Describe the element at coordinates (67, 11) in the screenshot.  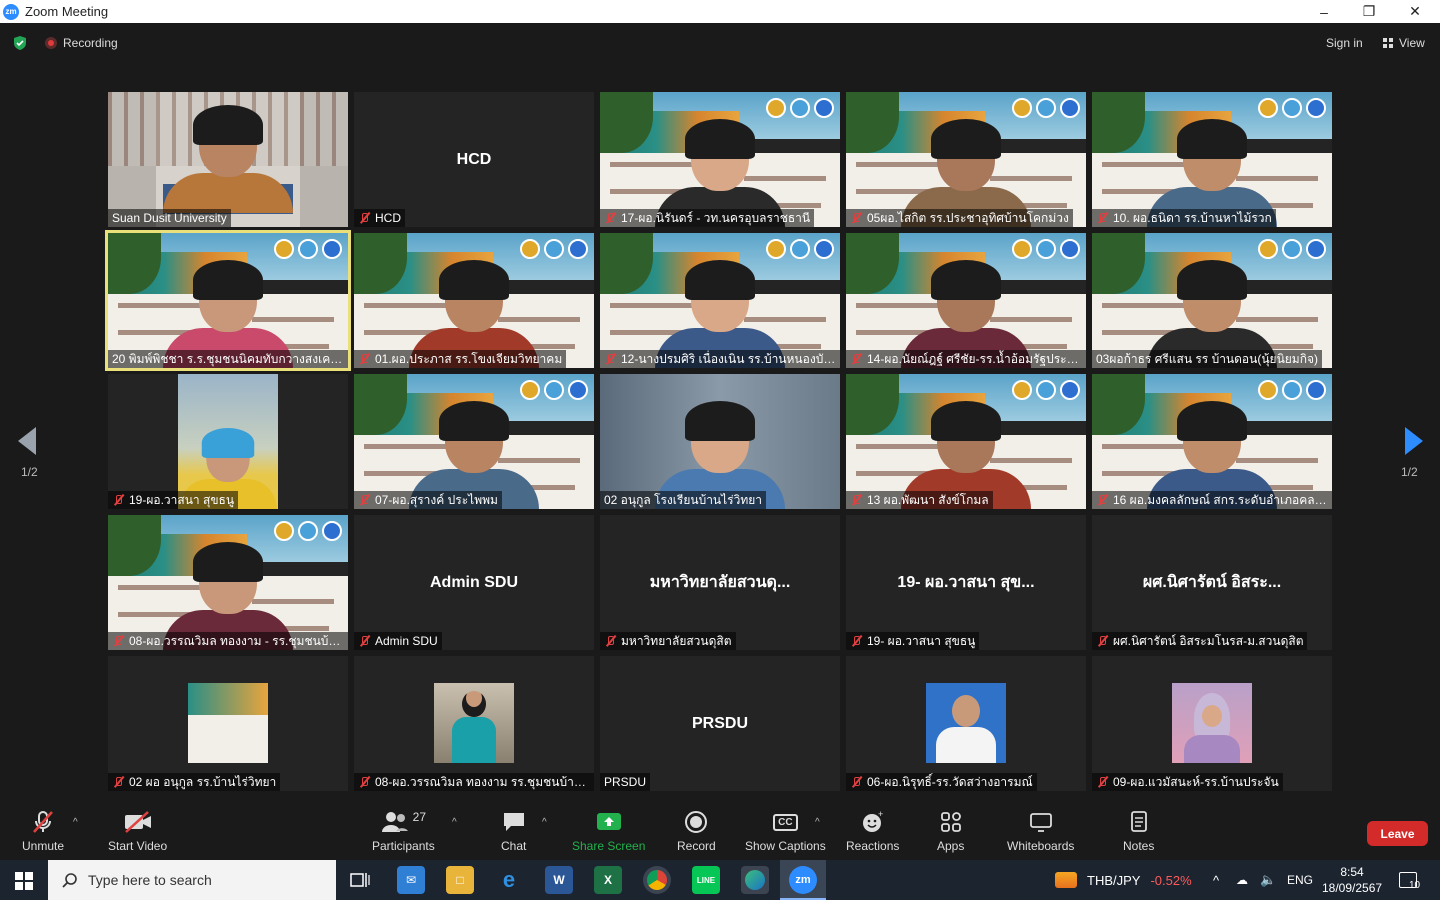
I see `window-title: Zoom Meeting` at that location.